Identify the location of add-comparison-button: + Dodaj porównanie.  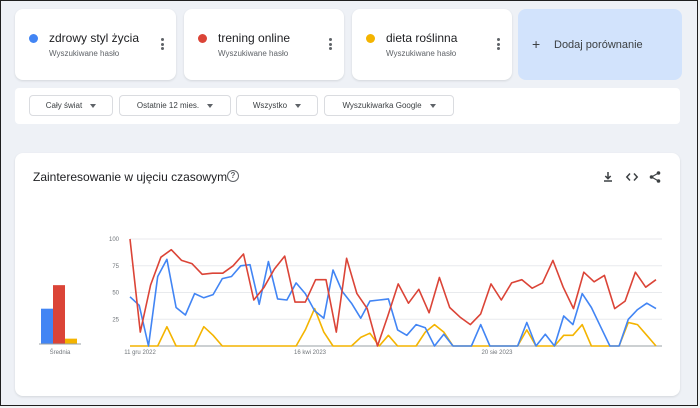
(600, 44).